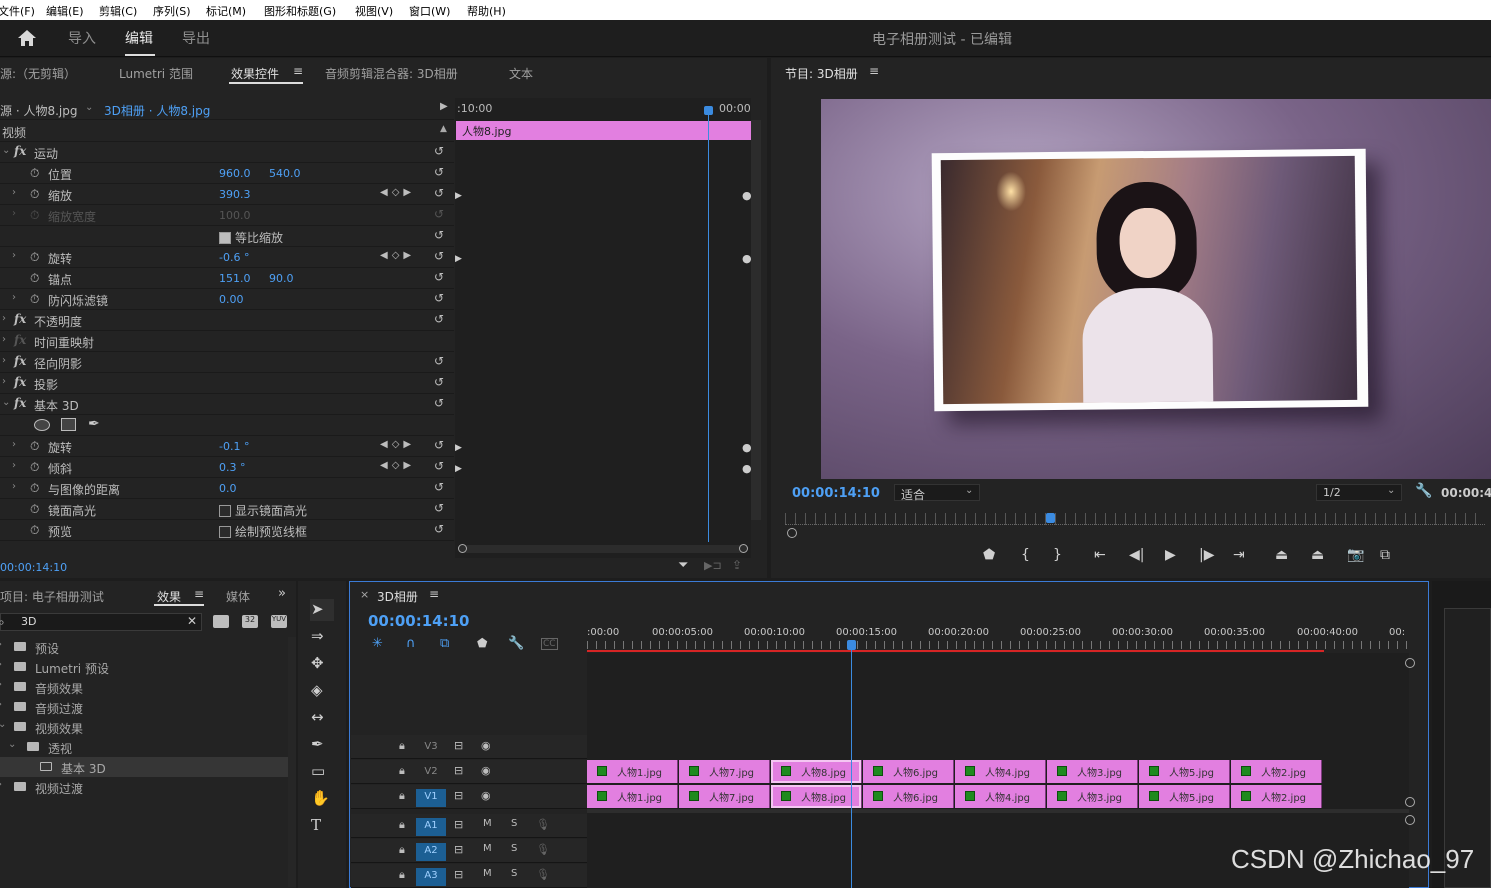  Describe the element at coordinates (317, 663) in the screenshot. I see `ripple-edit-tool-icon: ✥` at that location.